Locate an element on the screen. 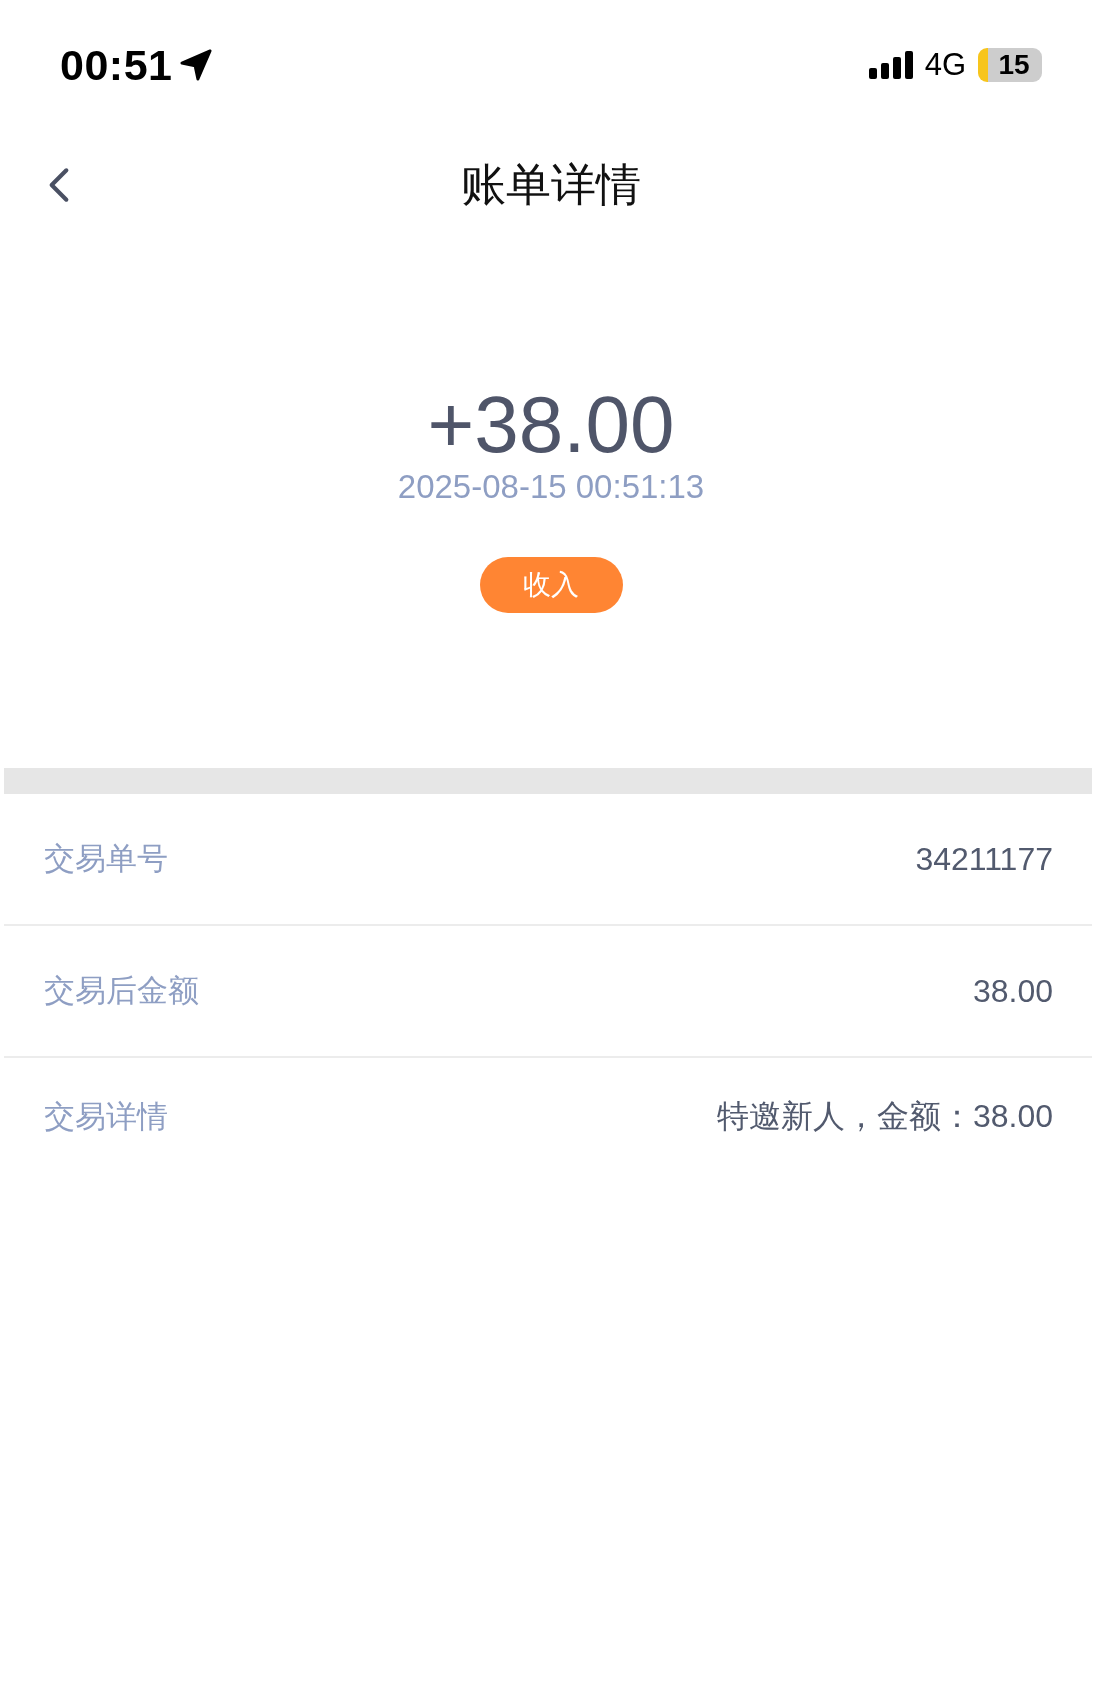  detail-value: 特邀新人，金额：38.00 is located at coordinates (884, 1116).